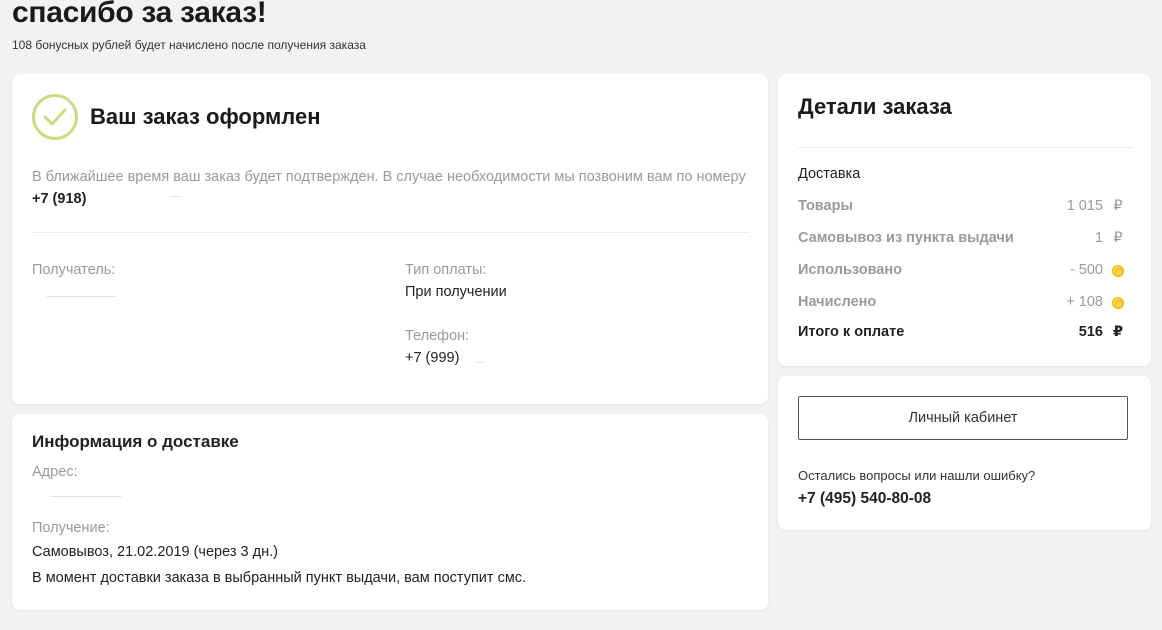 The height and width of the screenshot is (630, 1162). I want to click on contact-phone: +7 (918), so click(59, 199).